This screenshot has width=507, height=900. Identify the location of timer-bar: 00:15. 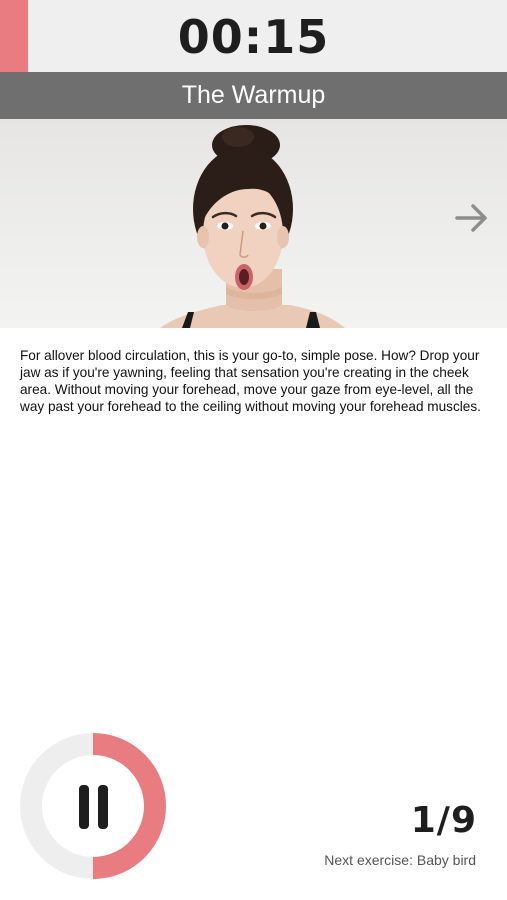
(253, 36).